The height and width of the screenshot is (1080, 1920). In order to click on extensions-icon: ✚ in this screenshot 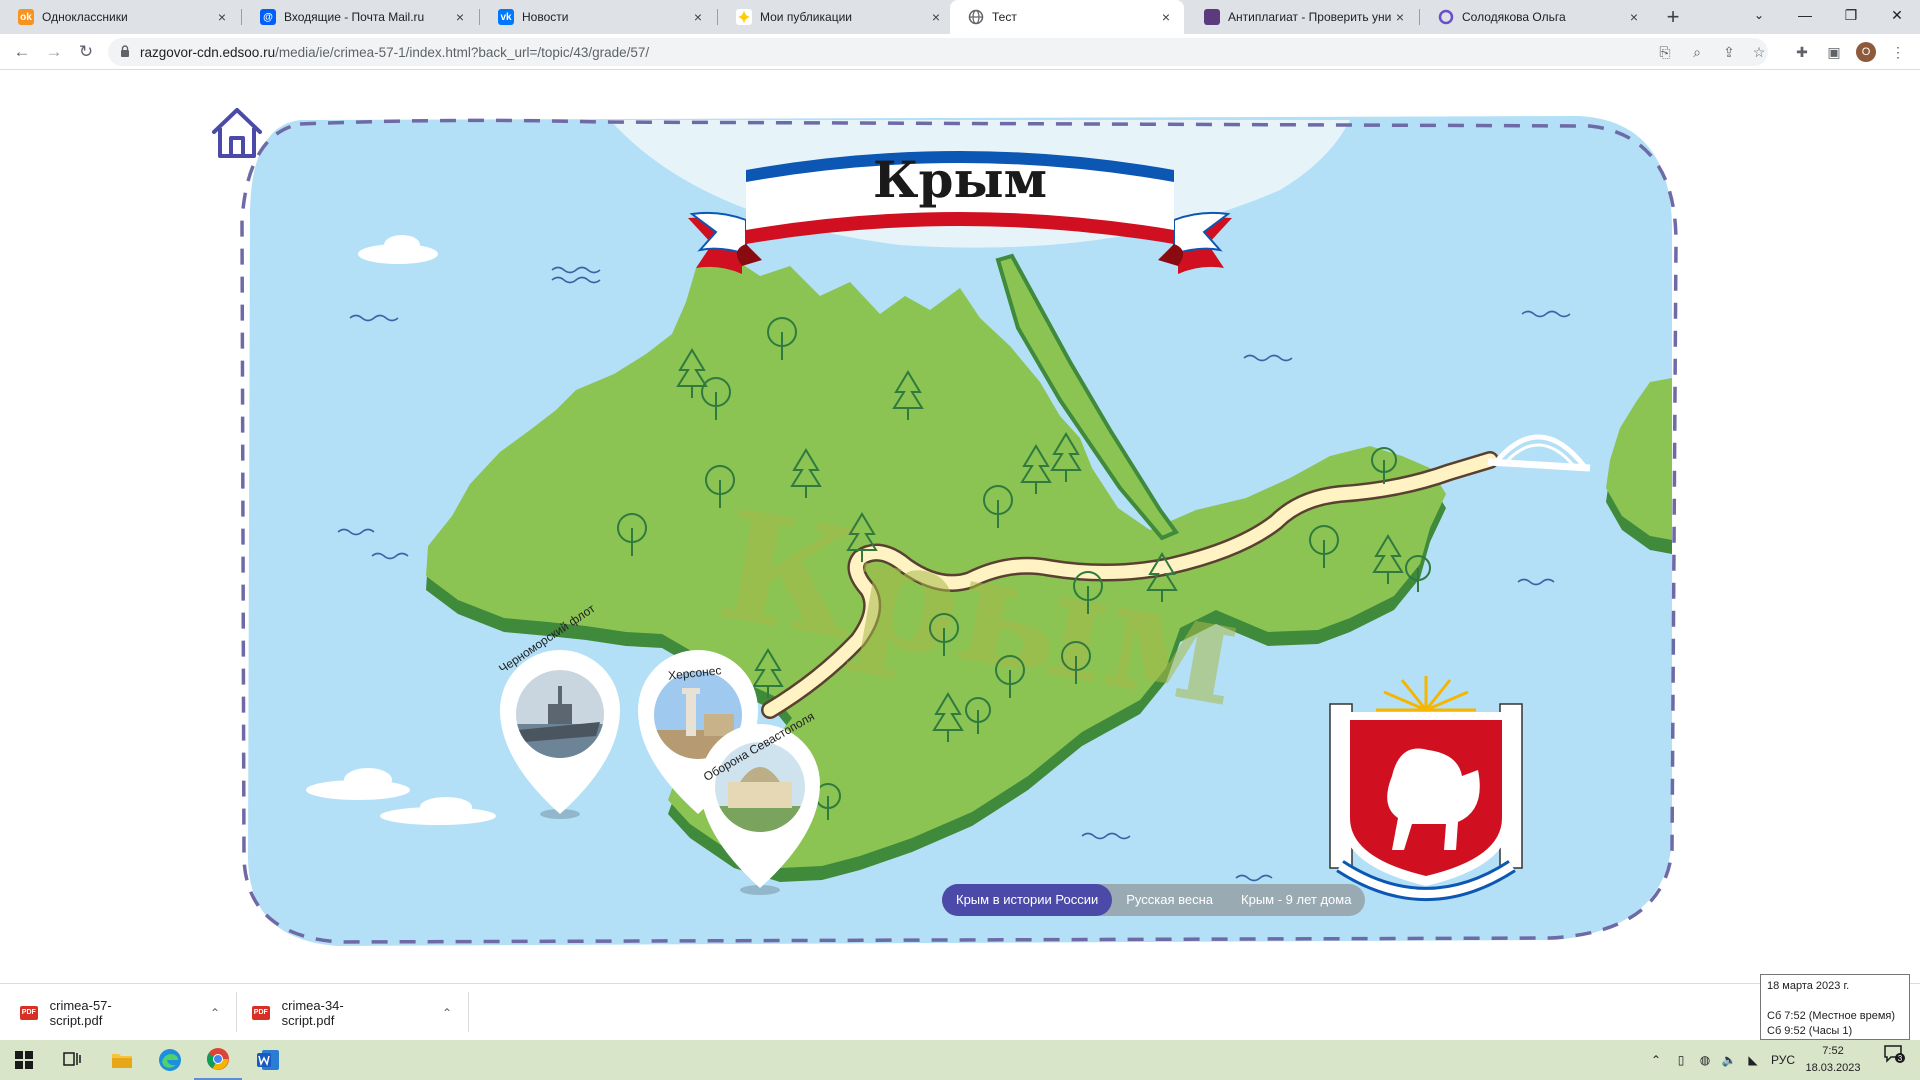, I will do `click(1802, 52)`.